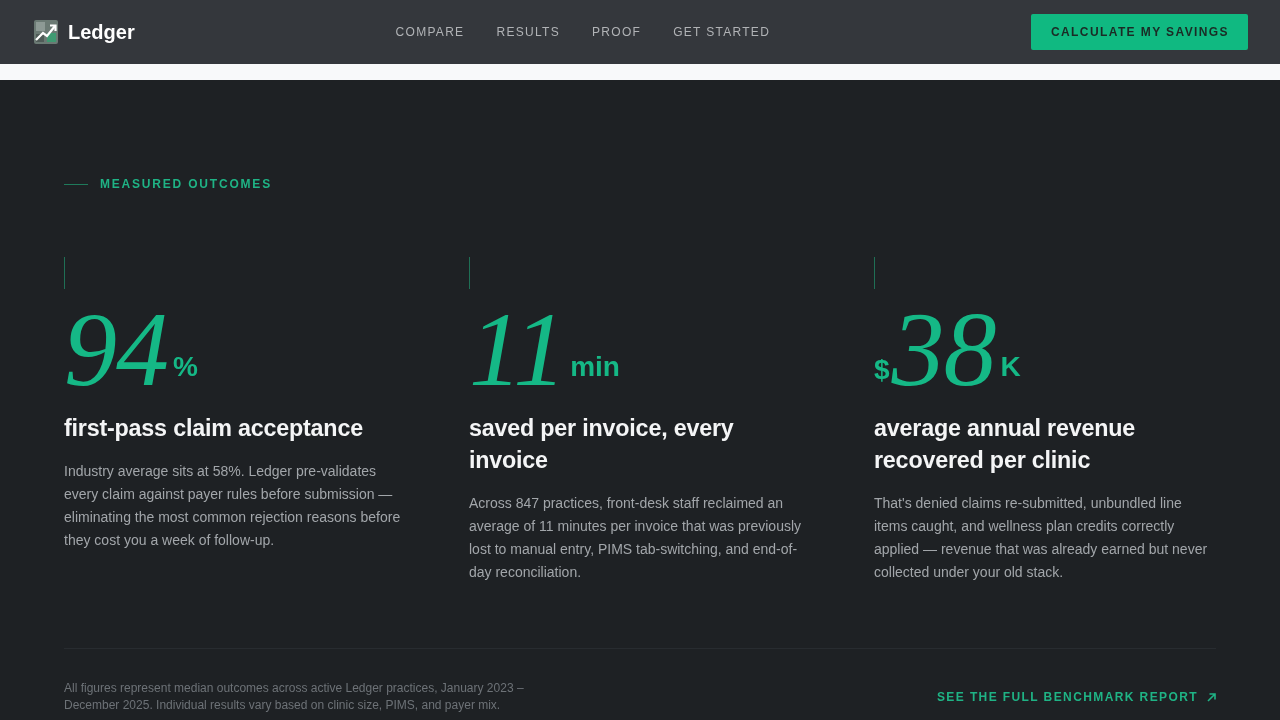  Describe the element at coordinates (528, 32) in the screenshot. I see `nav-link: RESULTS` at that location.